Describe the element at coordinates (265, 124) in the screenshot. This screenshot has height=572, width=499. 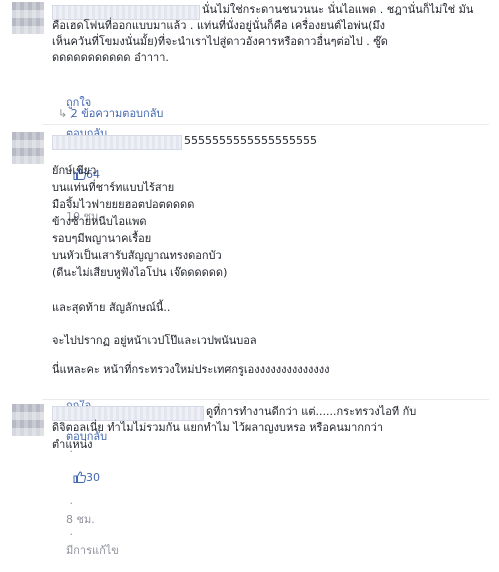
I see `divider` at that location.